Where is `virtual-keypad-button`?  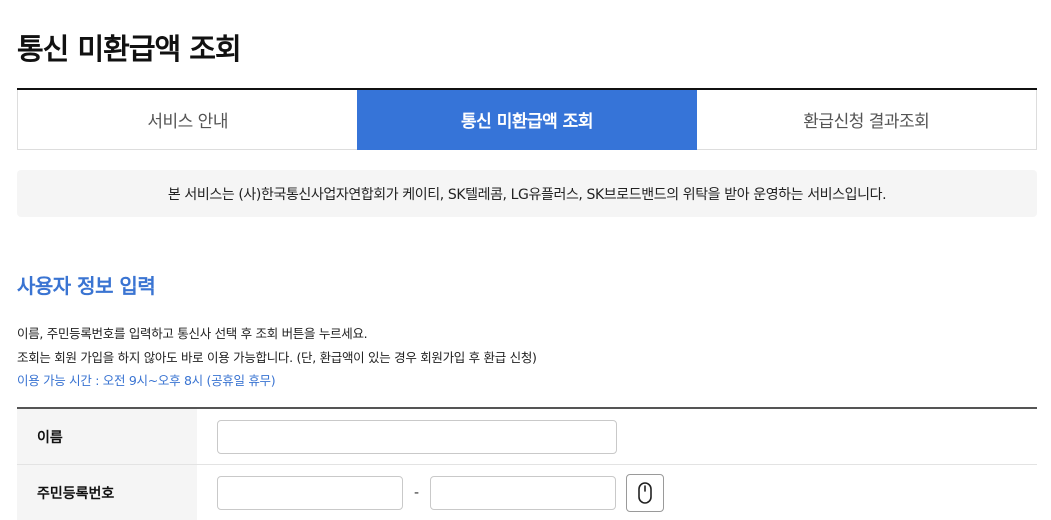 virtual-keypad-button is located at coordinates (645, 492).